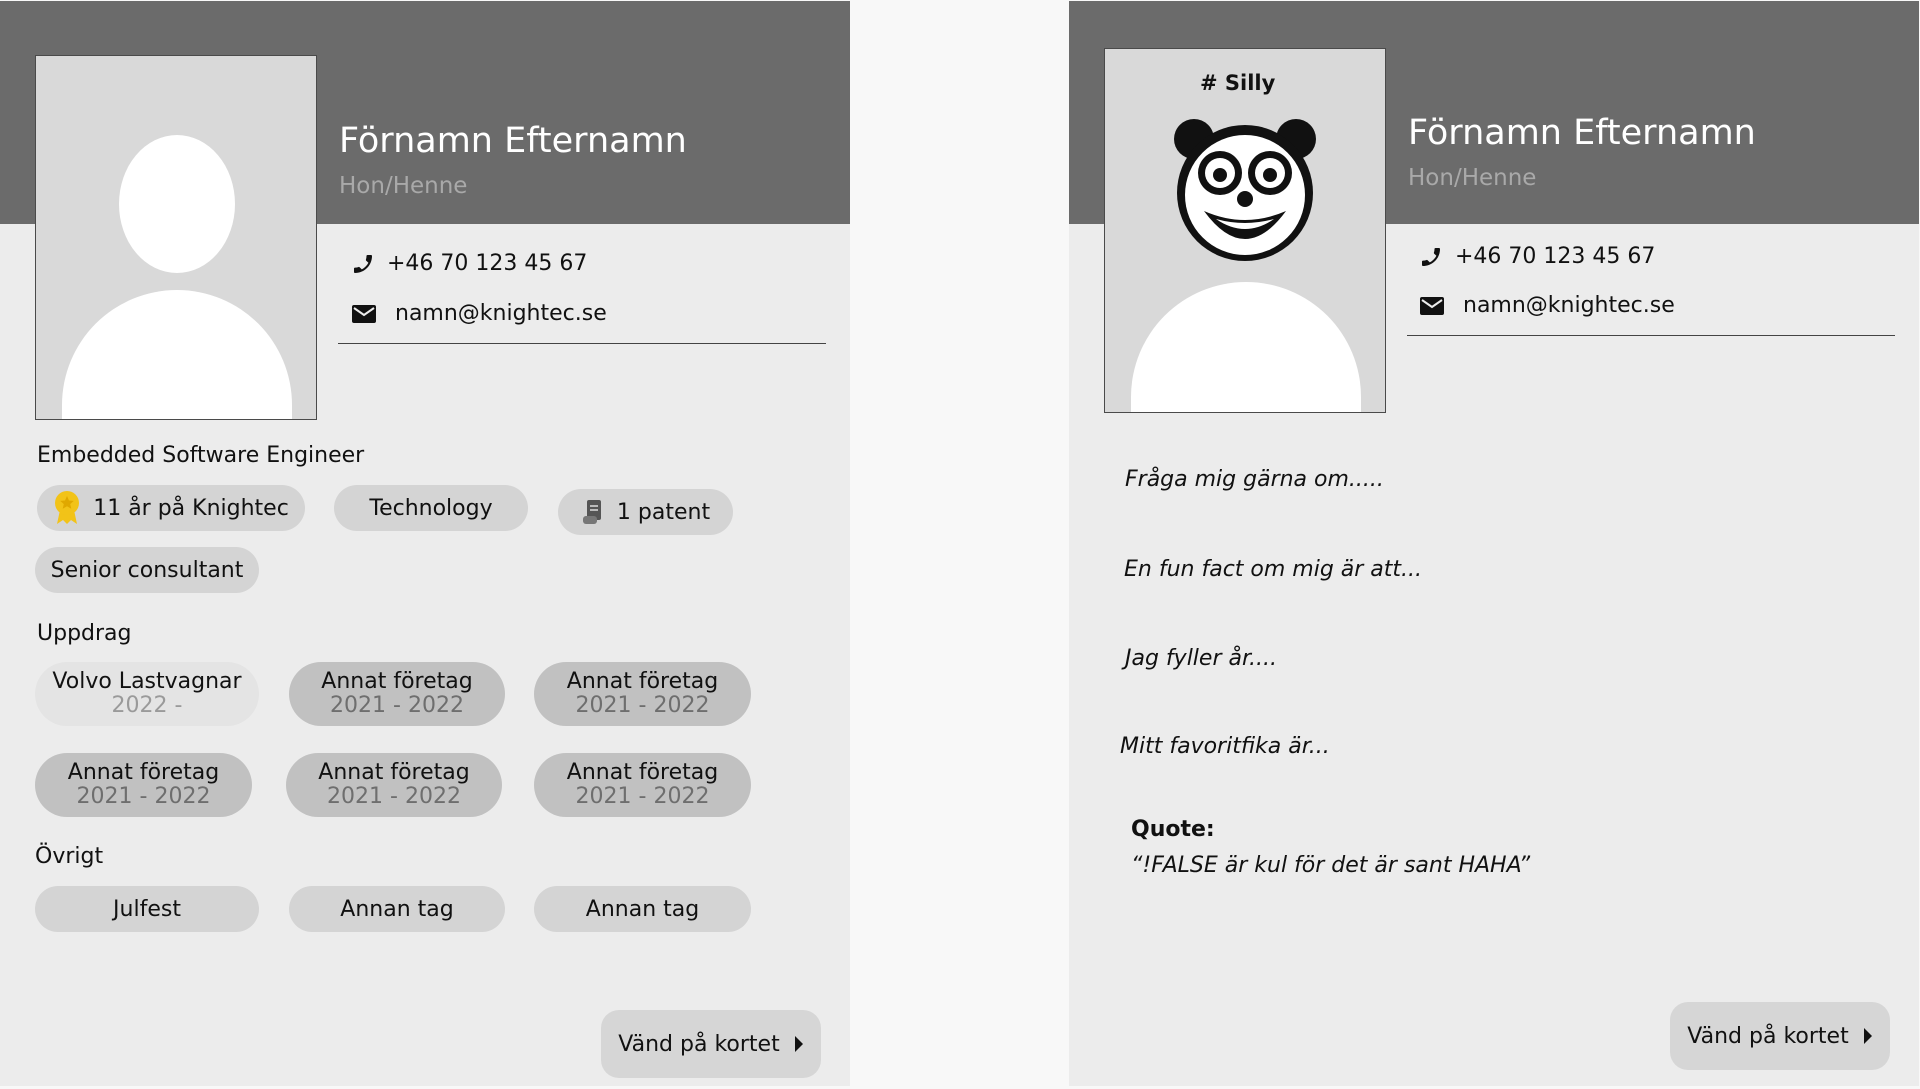 The height and width of the screenshot is (1089, 1920). I want to click on profile-photo: # Silly, so click(1245, 230).